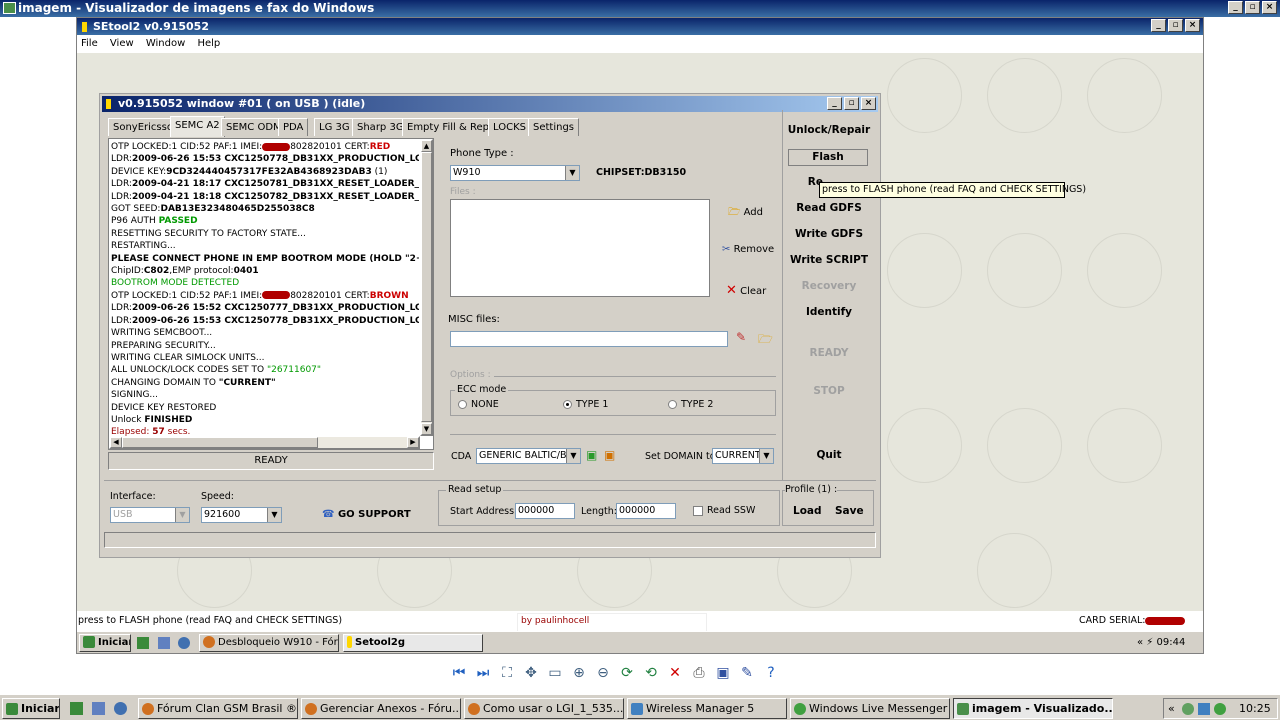 This screenshot has width=1280, height=720. I want to click on rotate-clockwise-icon: ⟳, so click(627, 673).